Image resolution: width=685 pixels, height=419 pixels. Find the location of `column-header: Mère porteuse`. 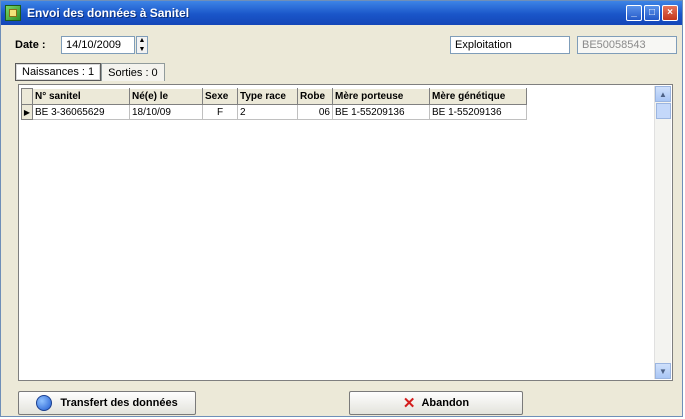

column-header: Mère porteuse is located at coordinates (381, 96).